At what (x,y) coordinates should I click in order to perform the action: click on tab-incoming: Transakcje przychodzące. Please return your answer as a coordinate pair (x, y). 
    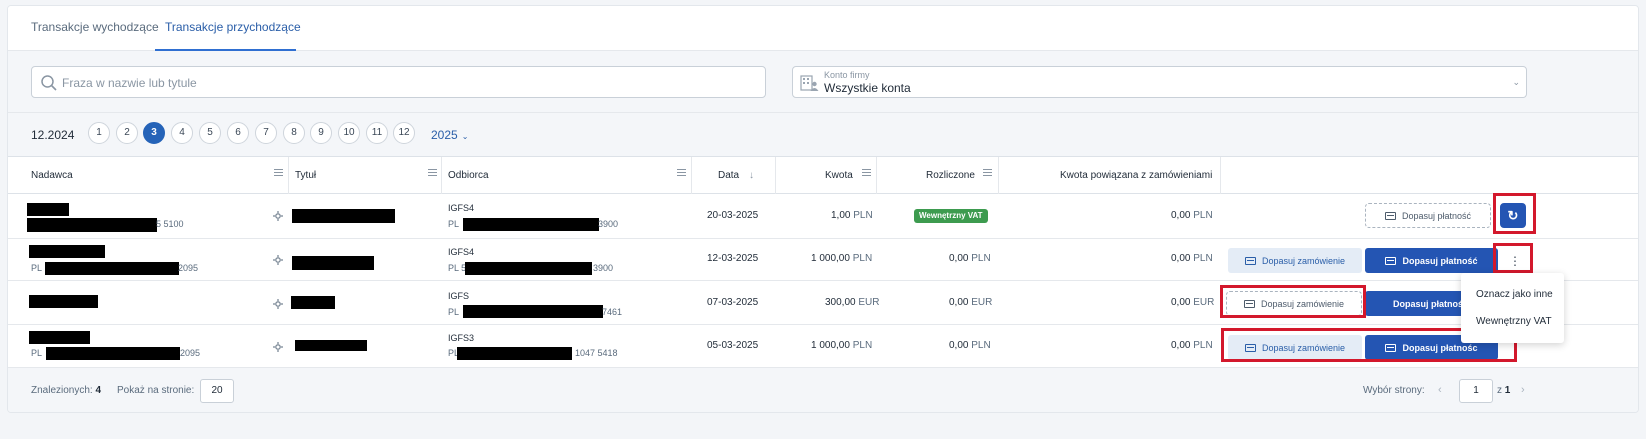
    Looking at the image, I should click on (233, 27).